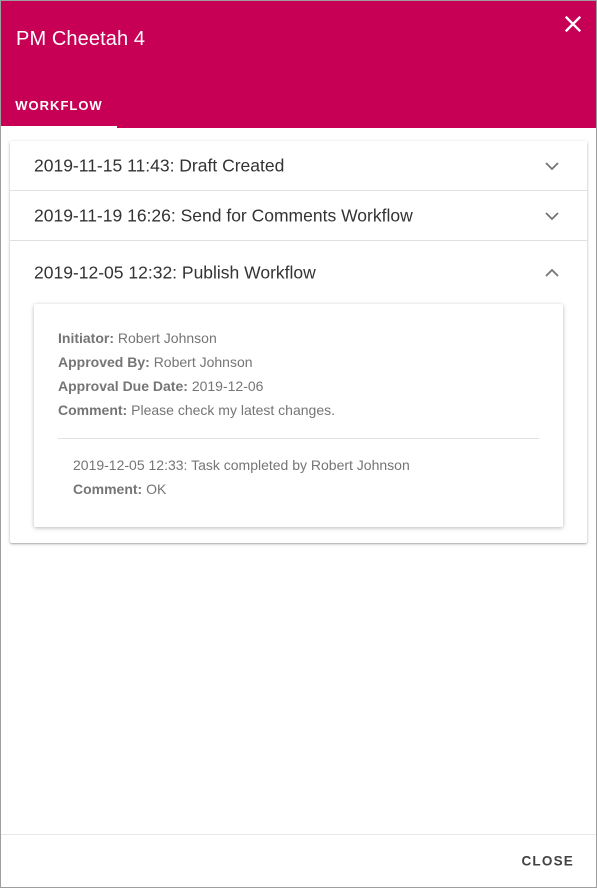 Image resolution: width=597 pixels, height=888 pixels. What do you see at coordinates (104, 362) in the screenshot?
I see `approved-by-label: Approved By:` at bounding box center [104, 362].